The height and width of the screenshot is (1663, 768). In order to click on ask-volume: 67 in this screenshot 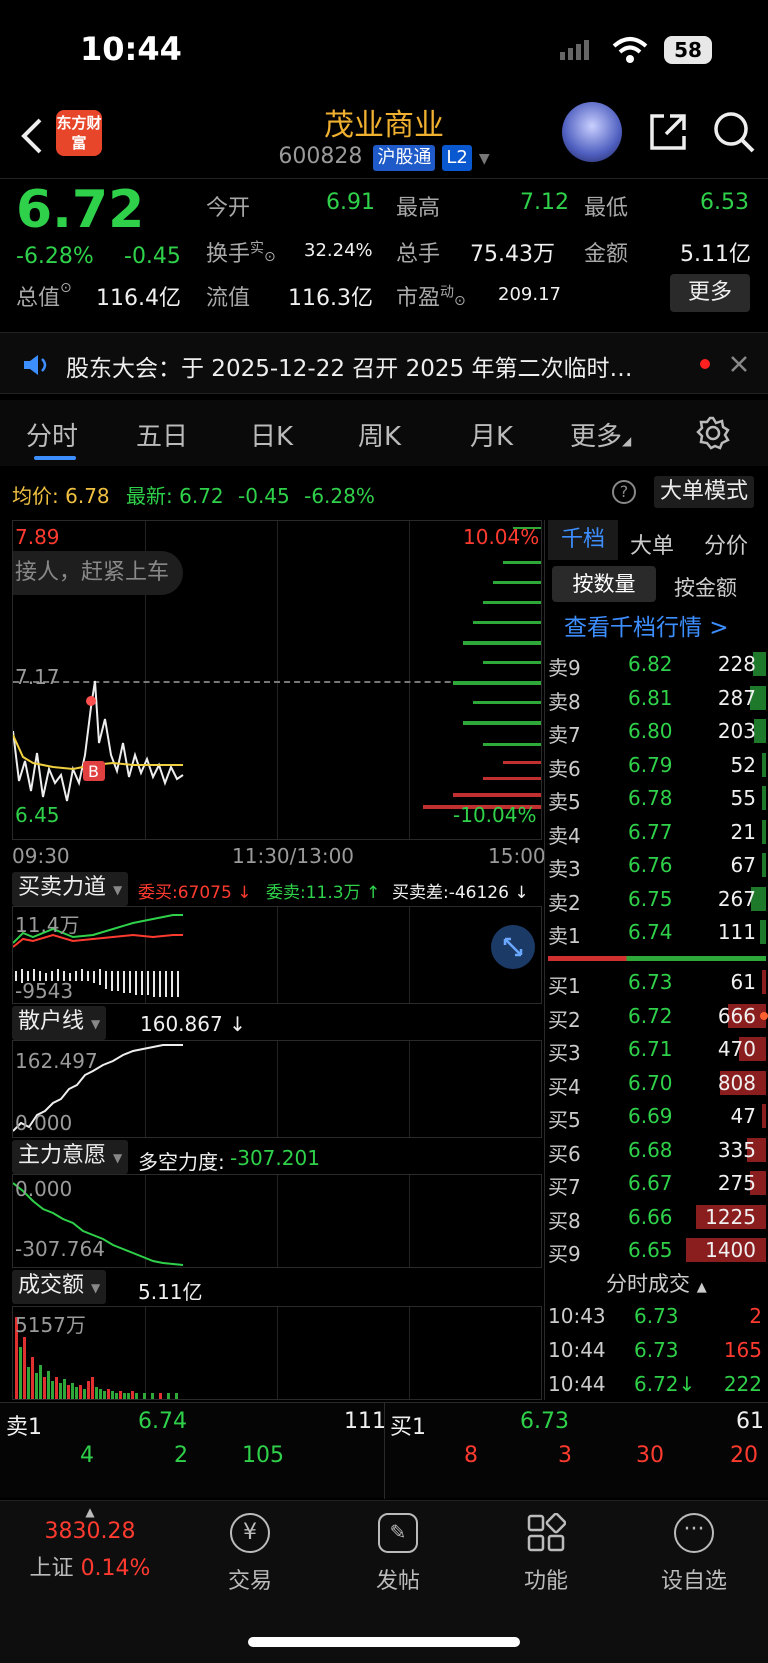, I will do `click(743, 865)`.